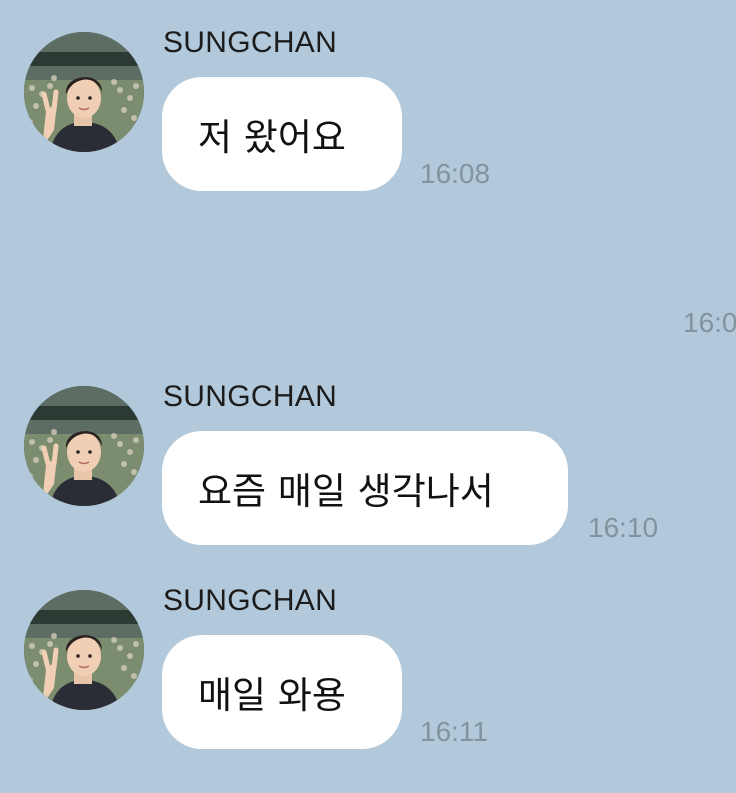 This screenshot has height=793, width=736. Describe the element at coordinates (623, 527) in the screenshot. I see `message-timestamp: 16:10` at that location.